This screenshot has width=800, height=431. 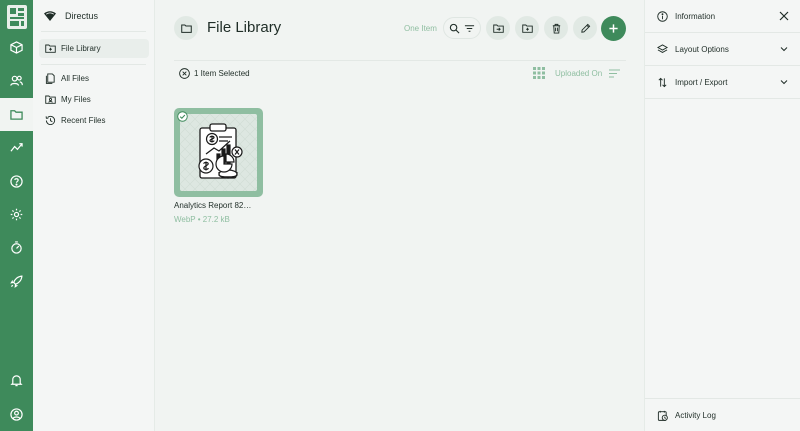 I want to click on sidebar-section-label: Information, so click(x=695, y=16).